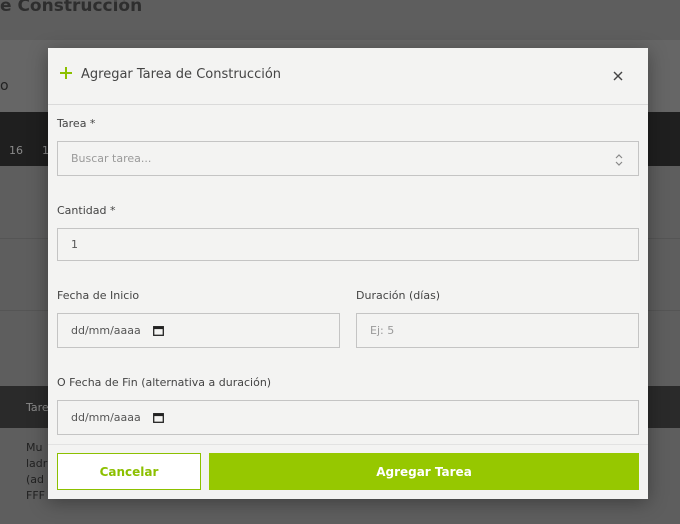 The height and width of the screenshot is (524, 680). I want to click on close-icon, so click(618, 76).